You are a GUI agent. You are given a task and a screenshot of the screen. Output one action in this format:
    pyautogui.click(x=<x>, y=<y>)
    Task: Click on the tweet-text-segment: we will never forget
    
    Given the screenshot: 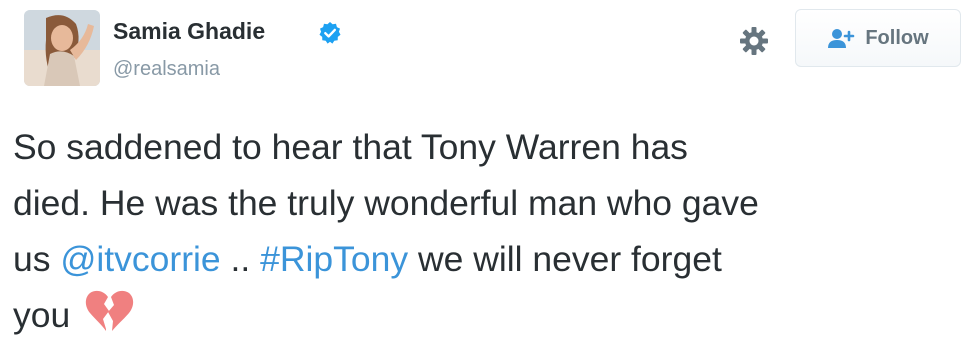 What is the action you would take?
    pyautogui.click(x=565, y=259)
    